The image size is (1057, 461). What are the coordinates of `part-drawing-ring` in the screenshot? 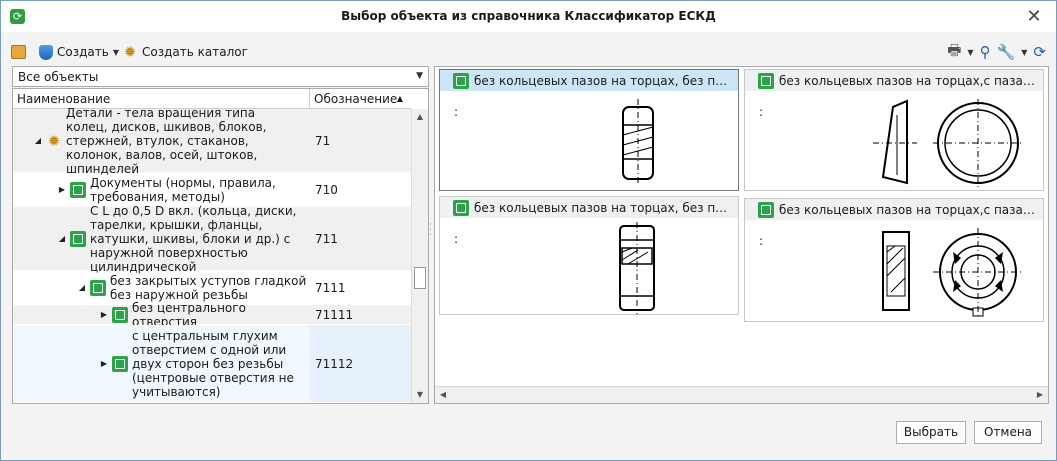 It's located at (638, 142).